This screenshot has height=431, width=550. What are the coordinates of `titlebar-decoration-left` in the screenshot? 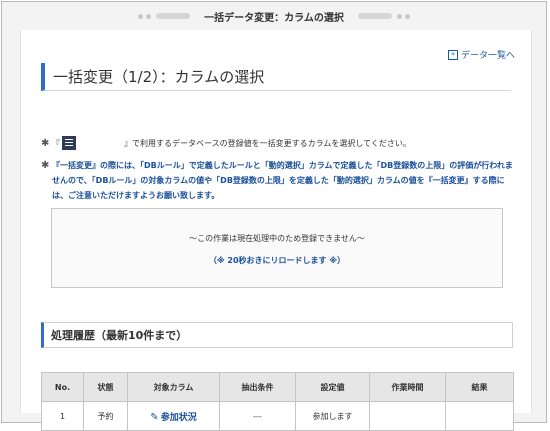 It's located at (164, 16).